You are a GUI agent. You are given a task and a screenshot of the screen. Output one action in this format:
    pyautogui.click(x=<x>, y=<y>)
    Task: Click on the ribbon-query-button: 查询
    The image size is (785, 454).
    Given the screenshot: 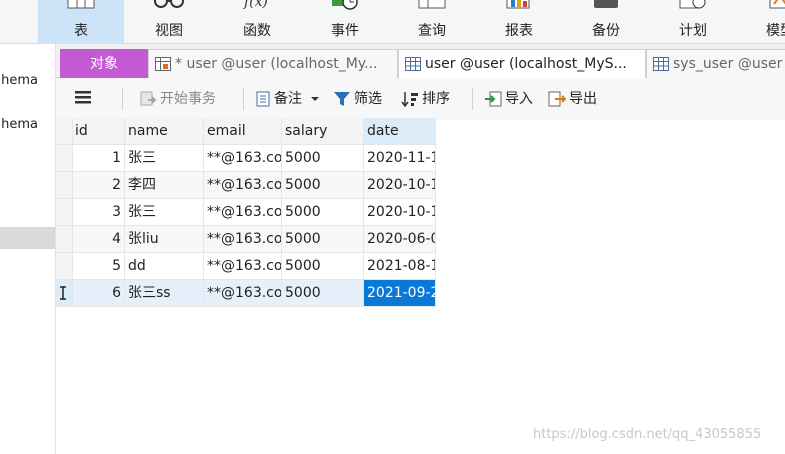 What is the action you would take?
    pyautogui.click(x=432, y=22)
    